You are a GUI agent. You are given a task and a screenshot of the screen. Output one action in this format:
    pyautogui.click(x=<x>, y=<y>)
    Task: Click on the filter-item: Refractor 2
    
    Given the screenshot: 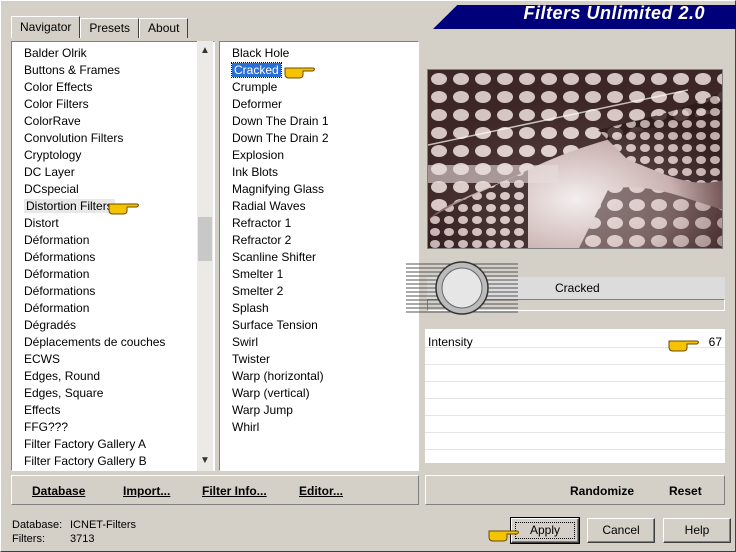 What is the action you would take?
    pyautogui.click(x=319, y=240)
    